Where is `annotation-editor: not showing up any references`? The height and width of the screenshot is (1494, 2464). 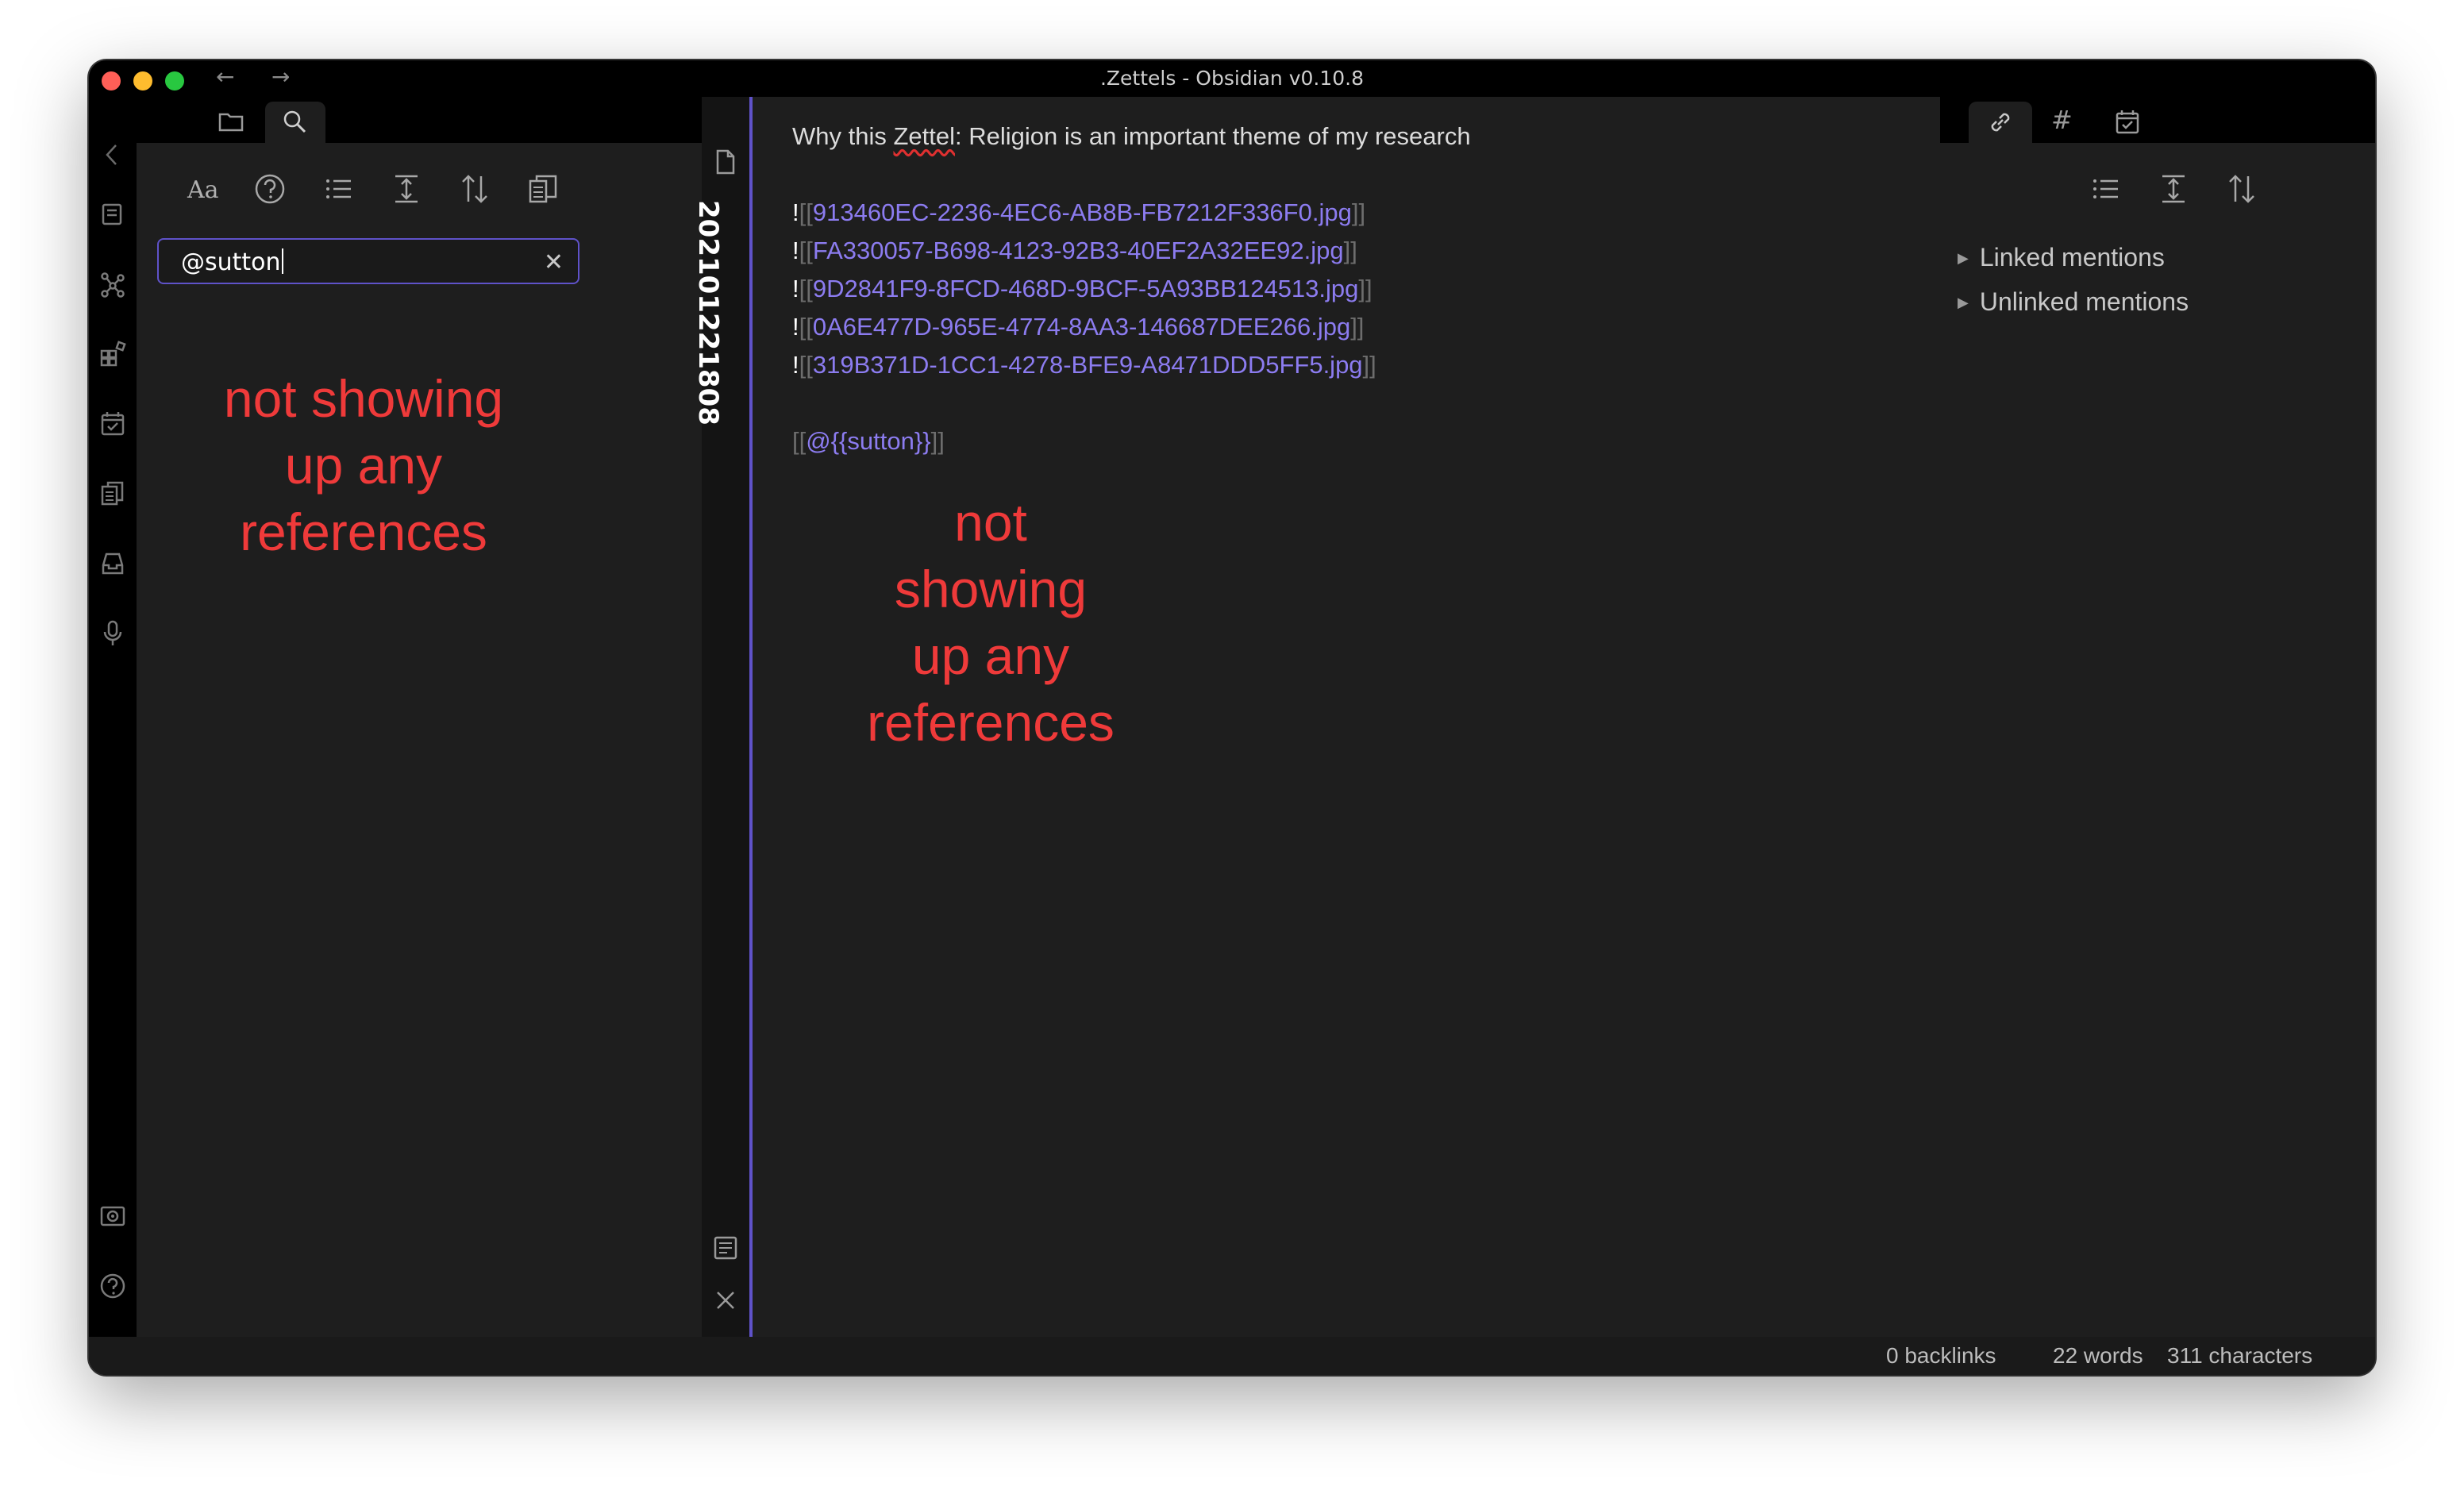 annotation-editor: not showing up any references is located at coordinates (991, 622).